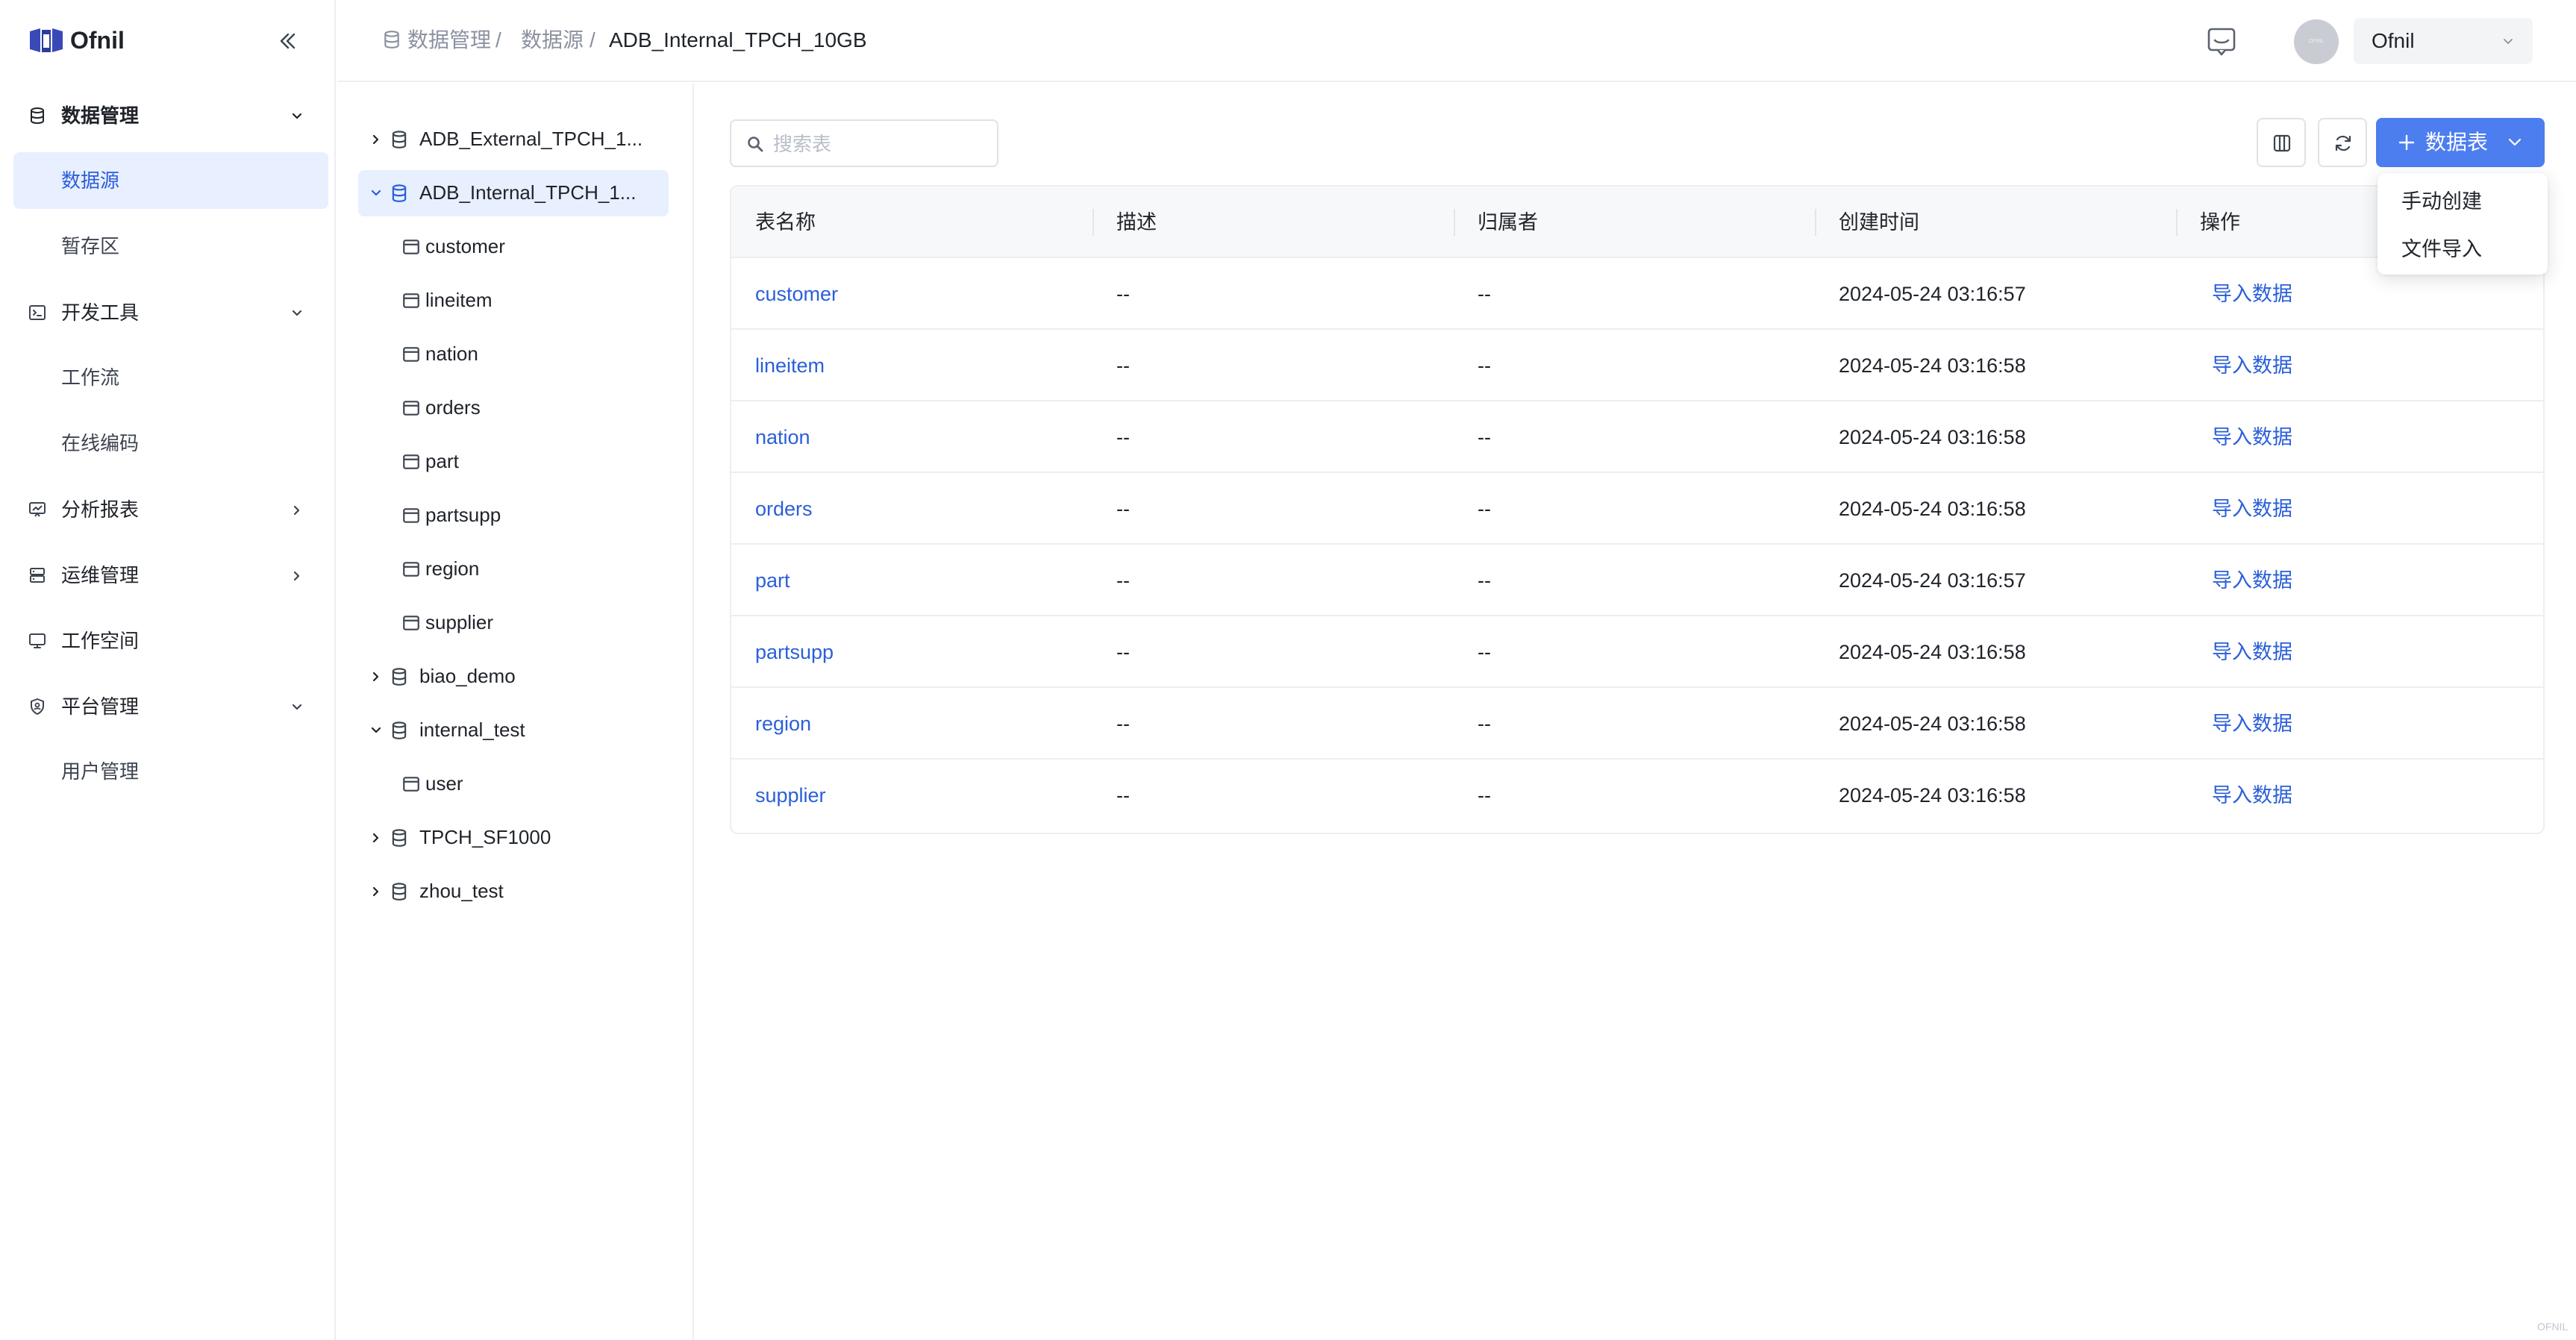 The width and height of the screenshot is (2576, 1340). What do you see at coordinates (784, 508) in the screenshot?
I see `cell-table-name: orders` at bounding box center [784, 508].